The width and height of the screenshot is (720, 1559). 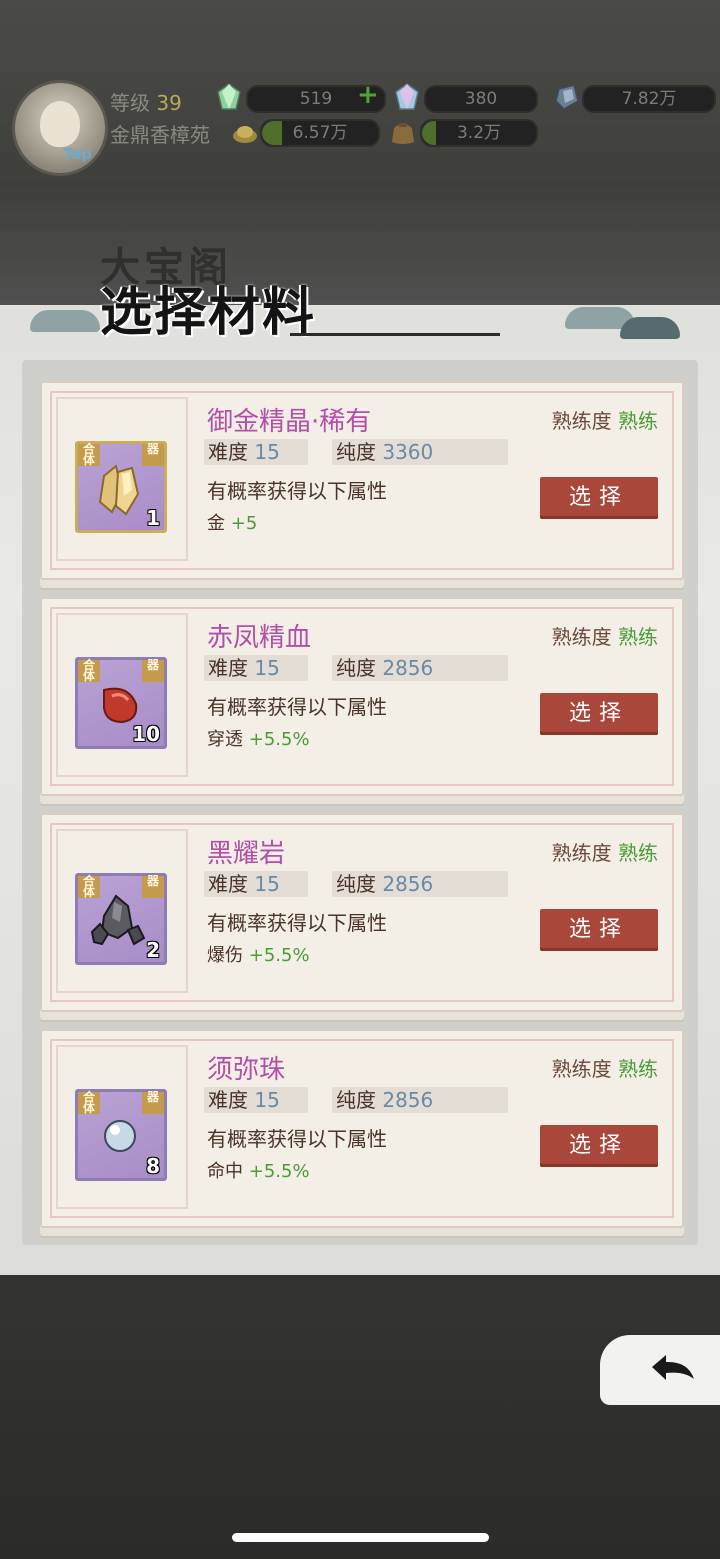 I want to click on material-icon-slot: 合体 器 10, so click(x=121, y=703).